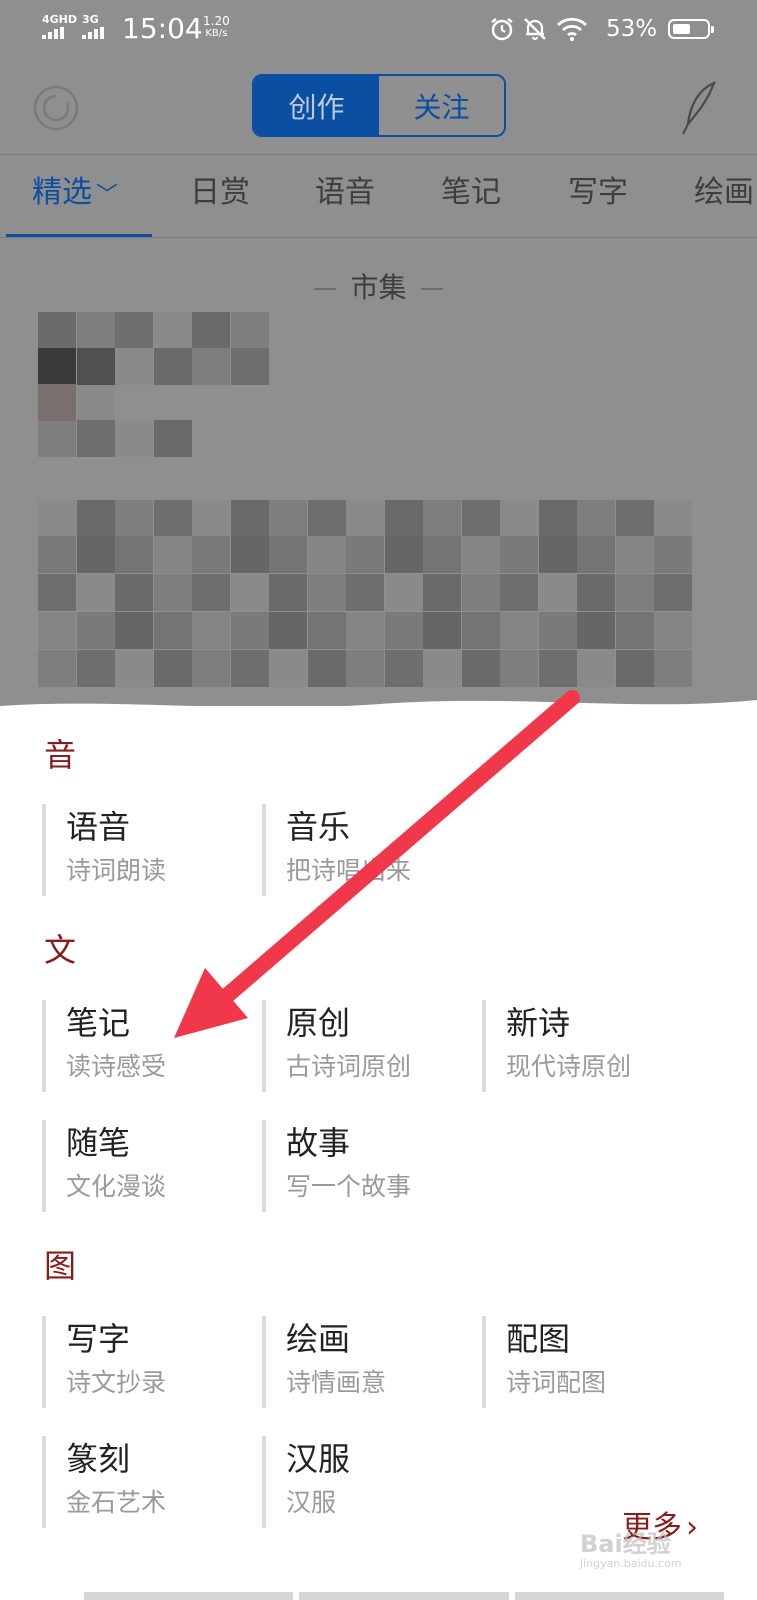 The width and height of the screenshot is (757, 1600). Describe the element at coordinates (116, 870) in the screenshot. I see `item-subtitle: 诗词朗读` at that location.